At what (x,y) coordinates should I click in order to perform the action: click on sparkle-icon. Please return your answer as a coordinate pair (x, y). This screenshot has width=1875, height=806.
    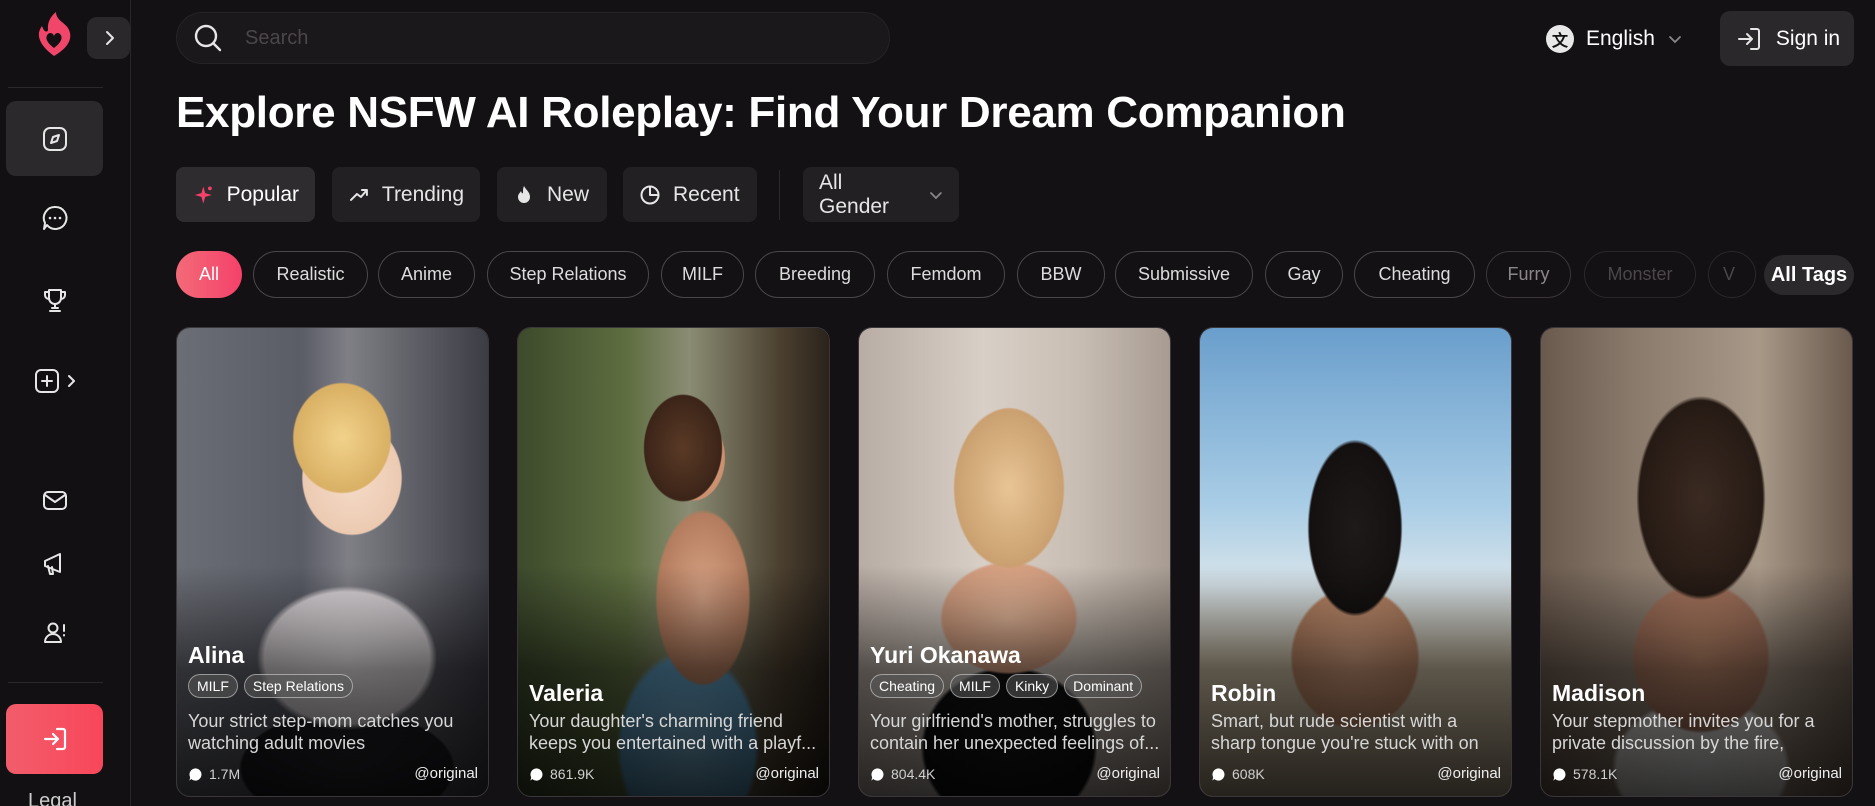
    Looking at the image, I should click on (203, 194).